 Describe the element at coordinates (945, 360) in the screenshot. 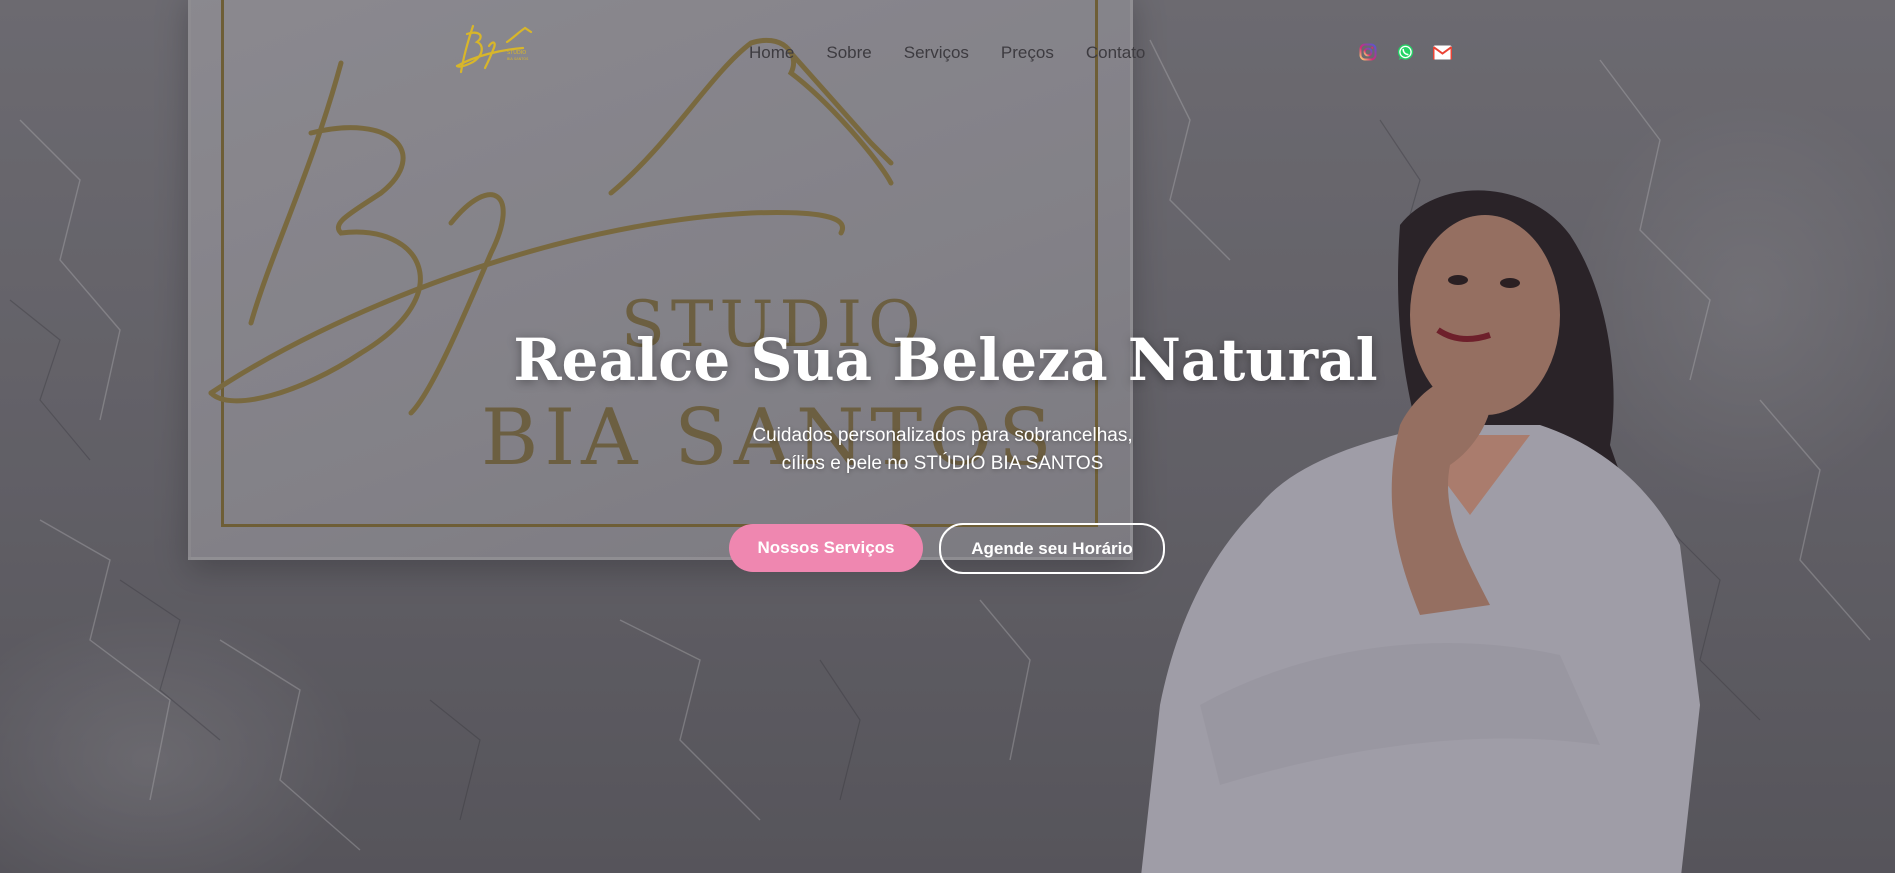

I see `hero-title: Realce Sua Beleza Natural` at that location.